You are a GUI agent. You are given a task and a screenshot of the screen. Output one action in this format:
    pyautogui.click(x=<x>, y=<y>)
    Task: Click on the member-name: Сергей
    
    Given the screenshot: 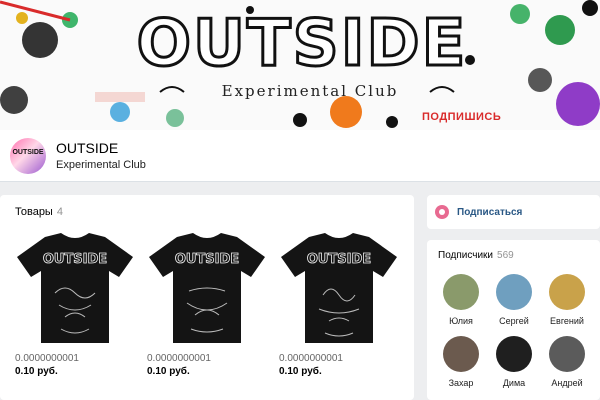 What is the action you would take?
    pyautogui.click(x=514, y=321)
    